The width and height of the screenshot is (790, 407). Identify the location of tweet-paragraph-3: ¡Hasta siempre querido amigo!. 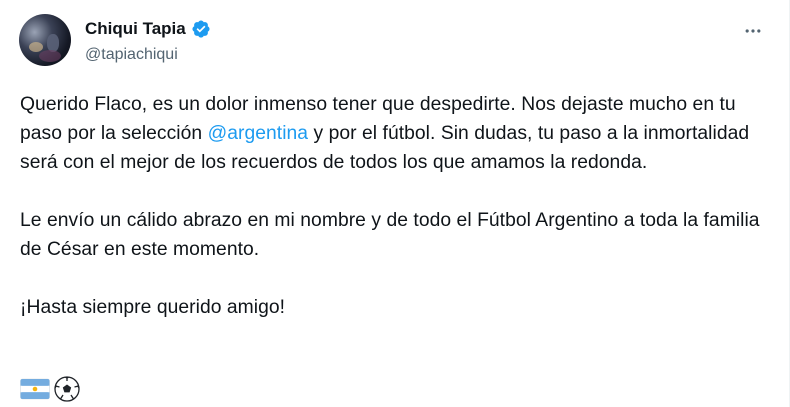
(153, 307).